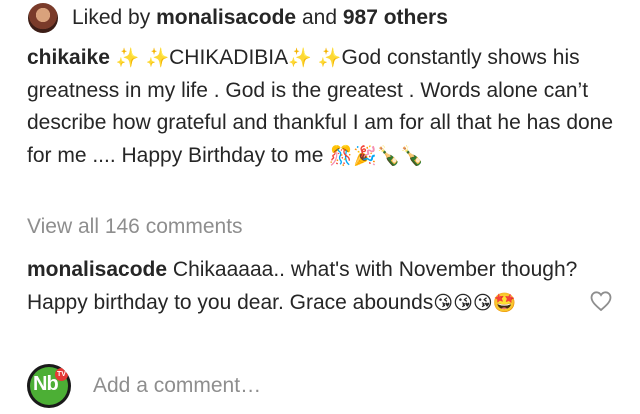  Describe the element at coordinates (395, 17) in the screenshot. I see `likes-others-link: 987 others` at that location.